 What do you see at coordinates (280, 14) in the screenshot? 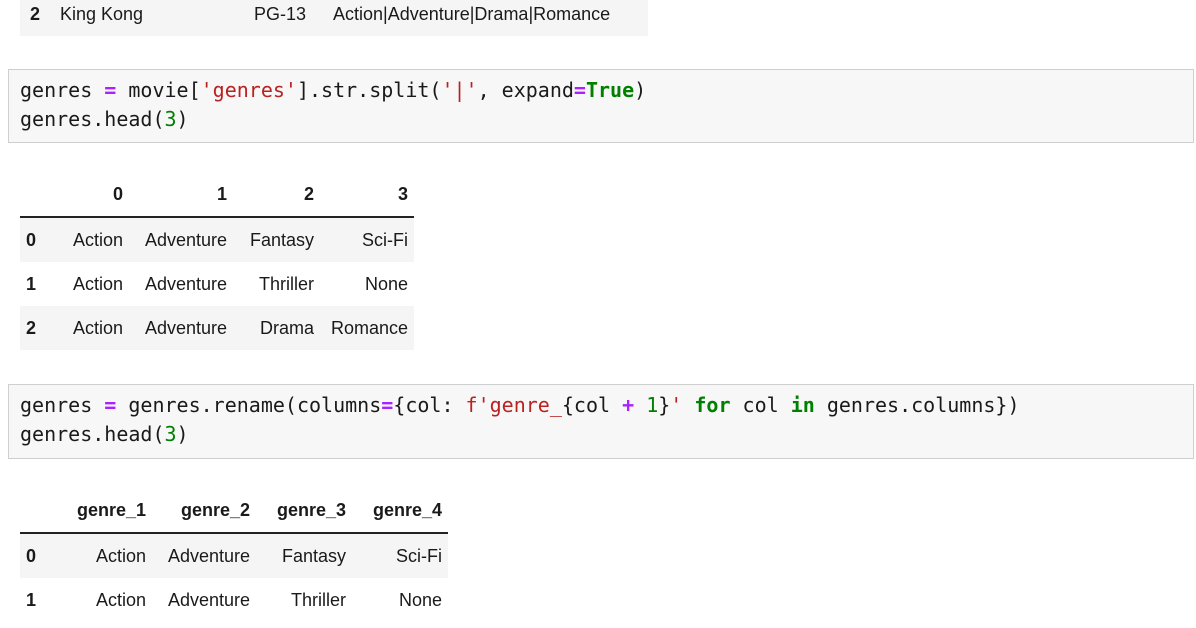
I see `content-rating-cell: PG-13` at bounding box center [280, 14].